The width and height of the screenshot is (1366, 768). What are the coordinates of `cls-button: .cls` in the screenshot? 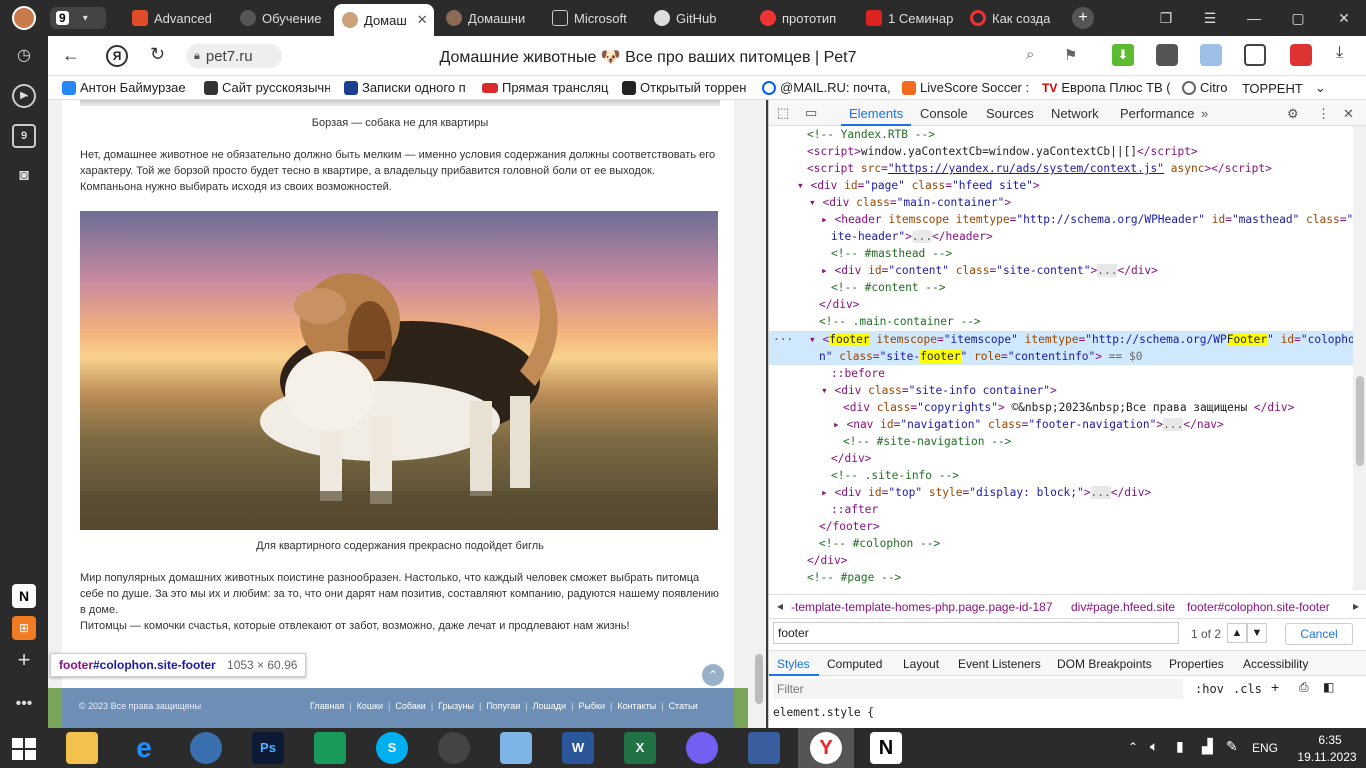 It's located at (1247, 689).